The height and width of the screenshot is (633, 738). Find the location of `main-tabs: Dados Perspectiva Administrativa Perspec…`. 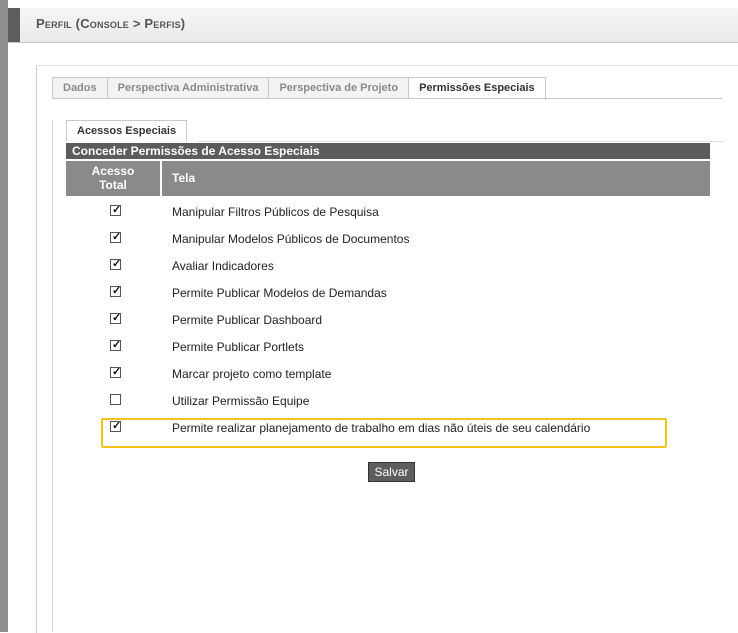

main-tabs: Dados Perspectiva Administrativa Perspec… is located at coordinates (299, 88).